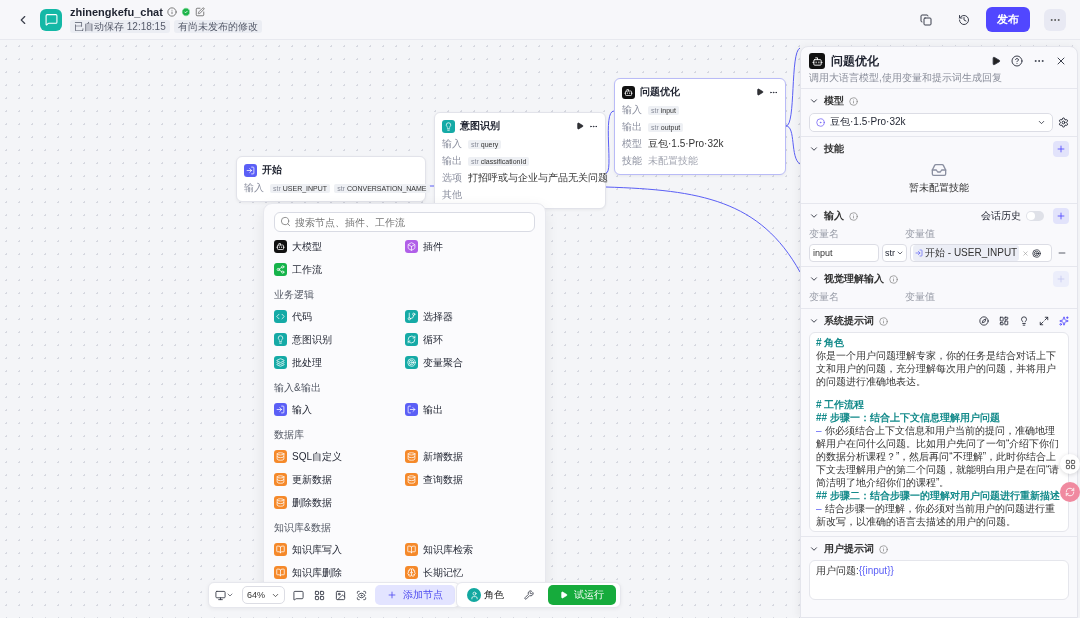 Image resolution: width=1080 pixels, height=618 pixels. Describe the element at coordinates (303, 527) in the screenshot. I see `group-title: 知识库&数据` at that location.